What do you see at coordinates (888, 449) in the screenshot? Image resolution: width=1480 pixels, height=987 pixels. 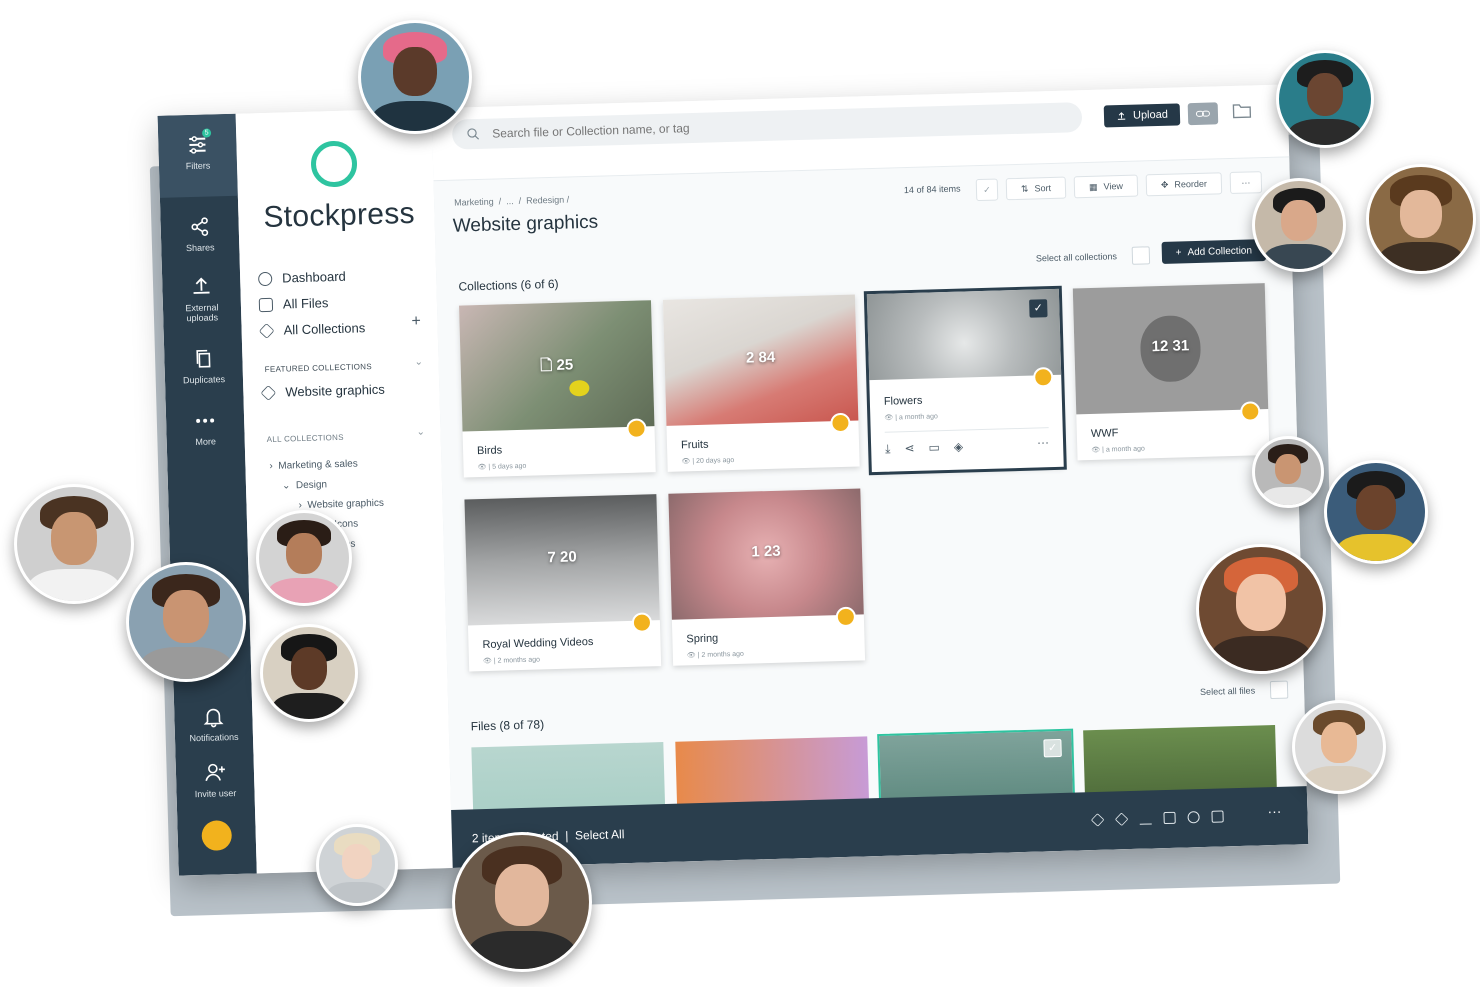 I see `download-icon: ⤓` at bounding box center [888, 449].